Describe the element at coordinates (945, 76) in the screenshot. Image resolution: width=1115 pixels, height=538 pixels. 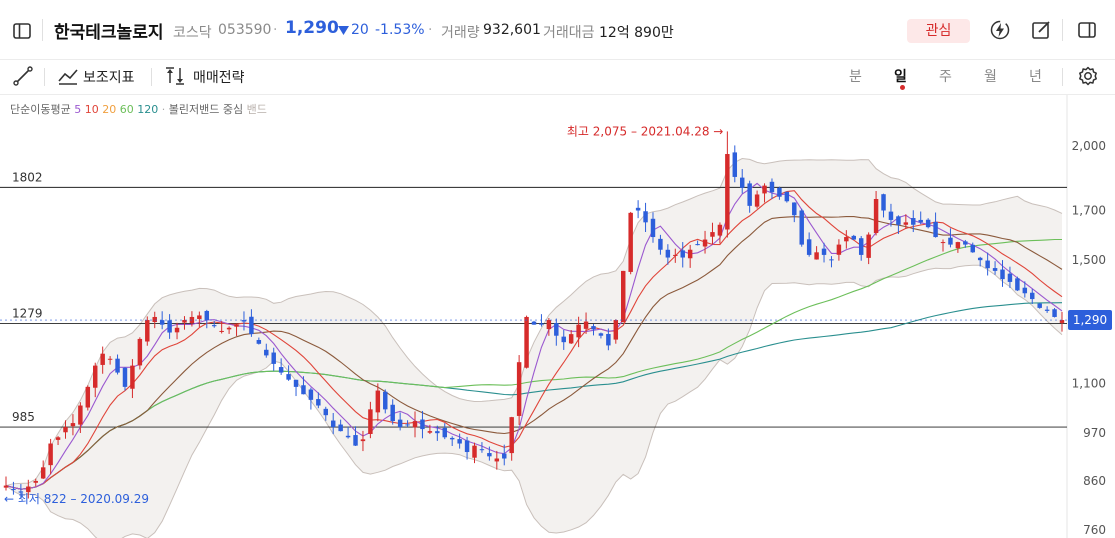
I see `period-tab-week: 주` at that location.